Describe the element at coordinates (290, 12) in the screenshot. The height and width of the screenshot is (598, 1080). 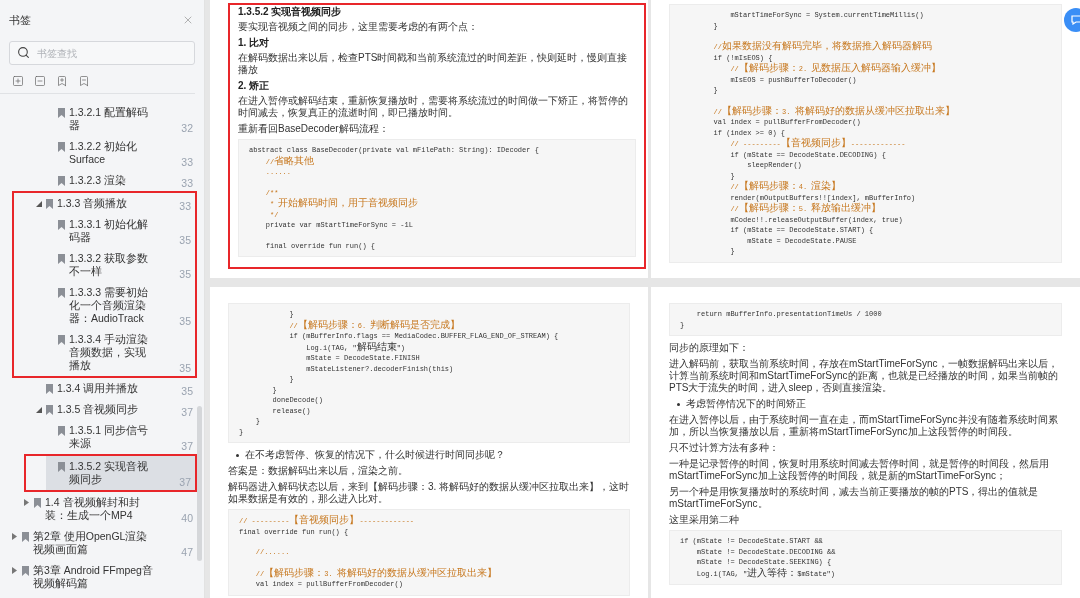
I see `section-heading: 1.3.5.2 实现音视频同步` at that location.